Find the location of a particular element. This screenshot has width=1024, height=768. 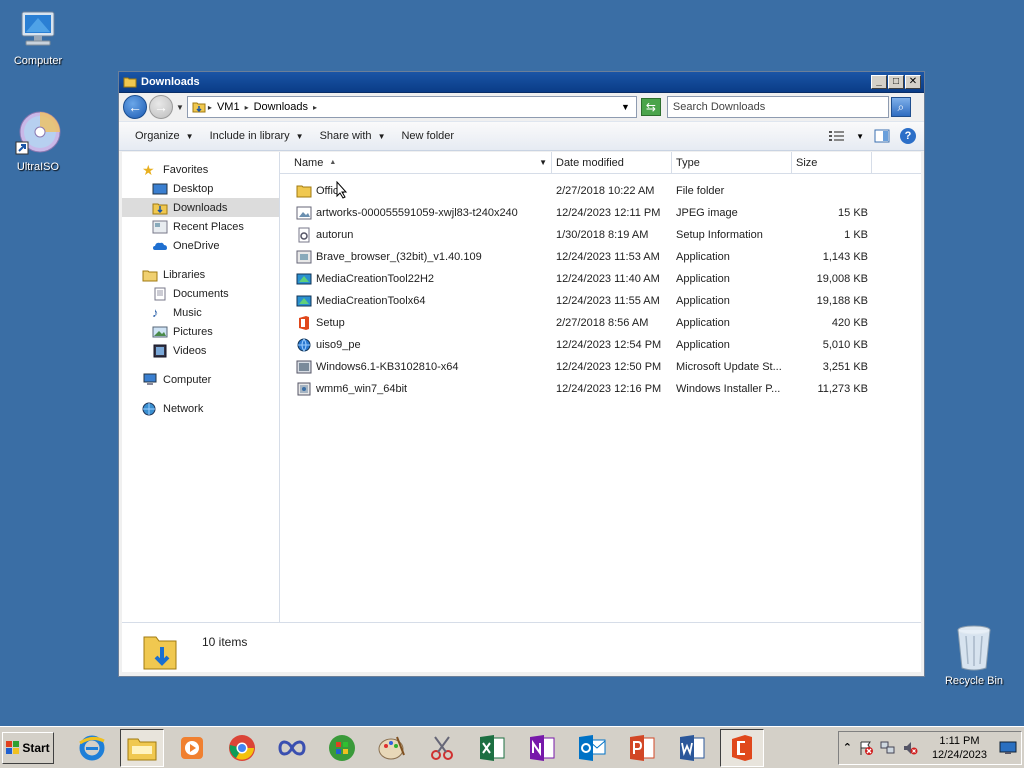

powerpoint-icon is located at coordinates (642, 747).